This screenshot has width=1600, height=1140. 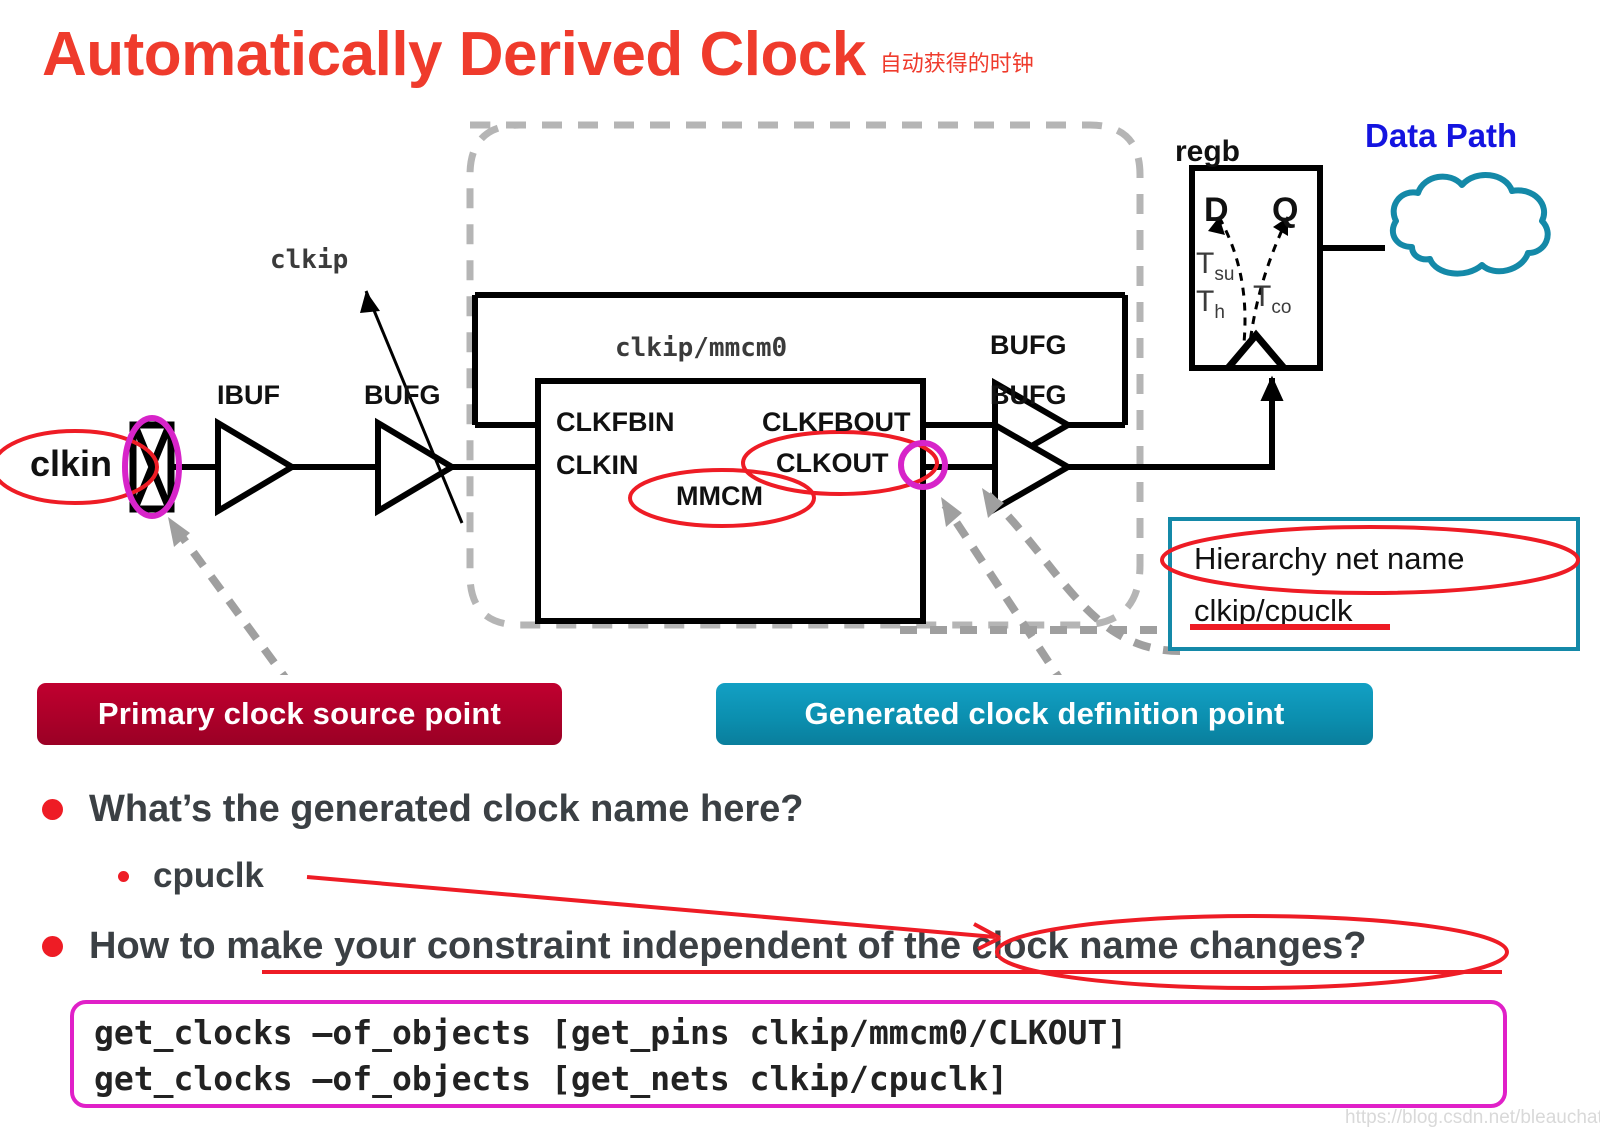 What do you see at coordinates (1273, 610) in the screenshot?
I see `hierarchy-box-netname: clkip/cpuclk` at bounding box center [1273, 610].